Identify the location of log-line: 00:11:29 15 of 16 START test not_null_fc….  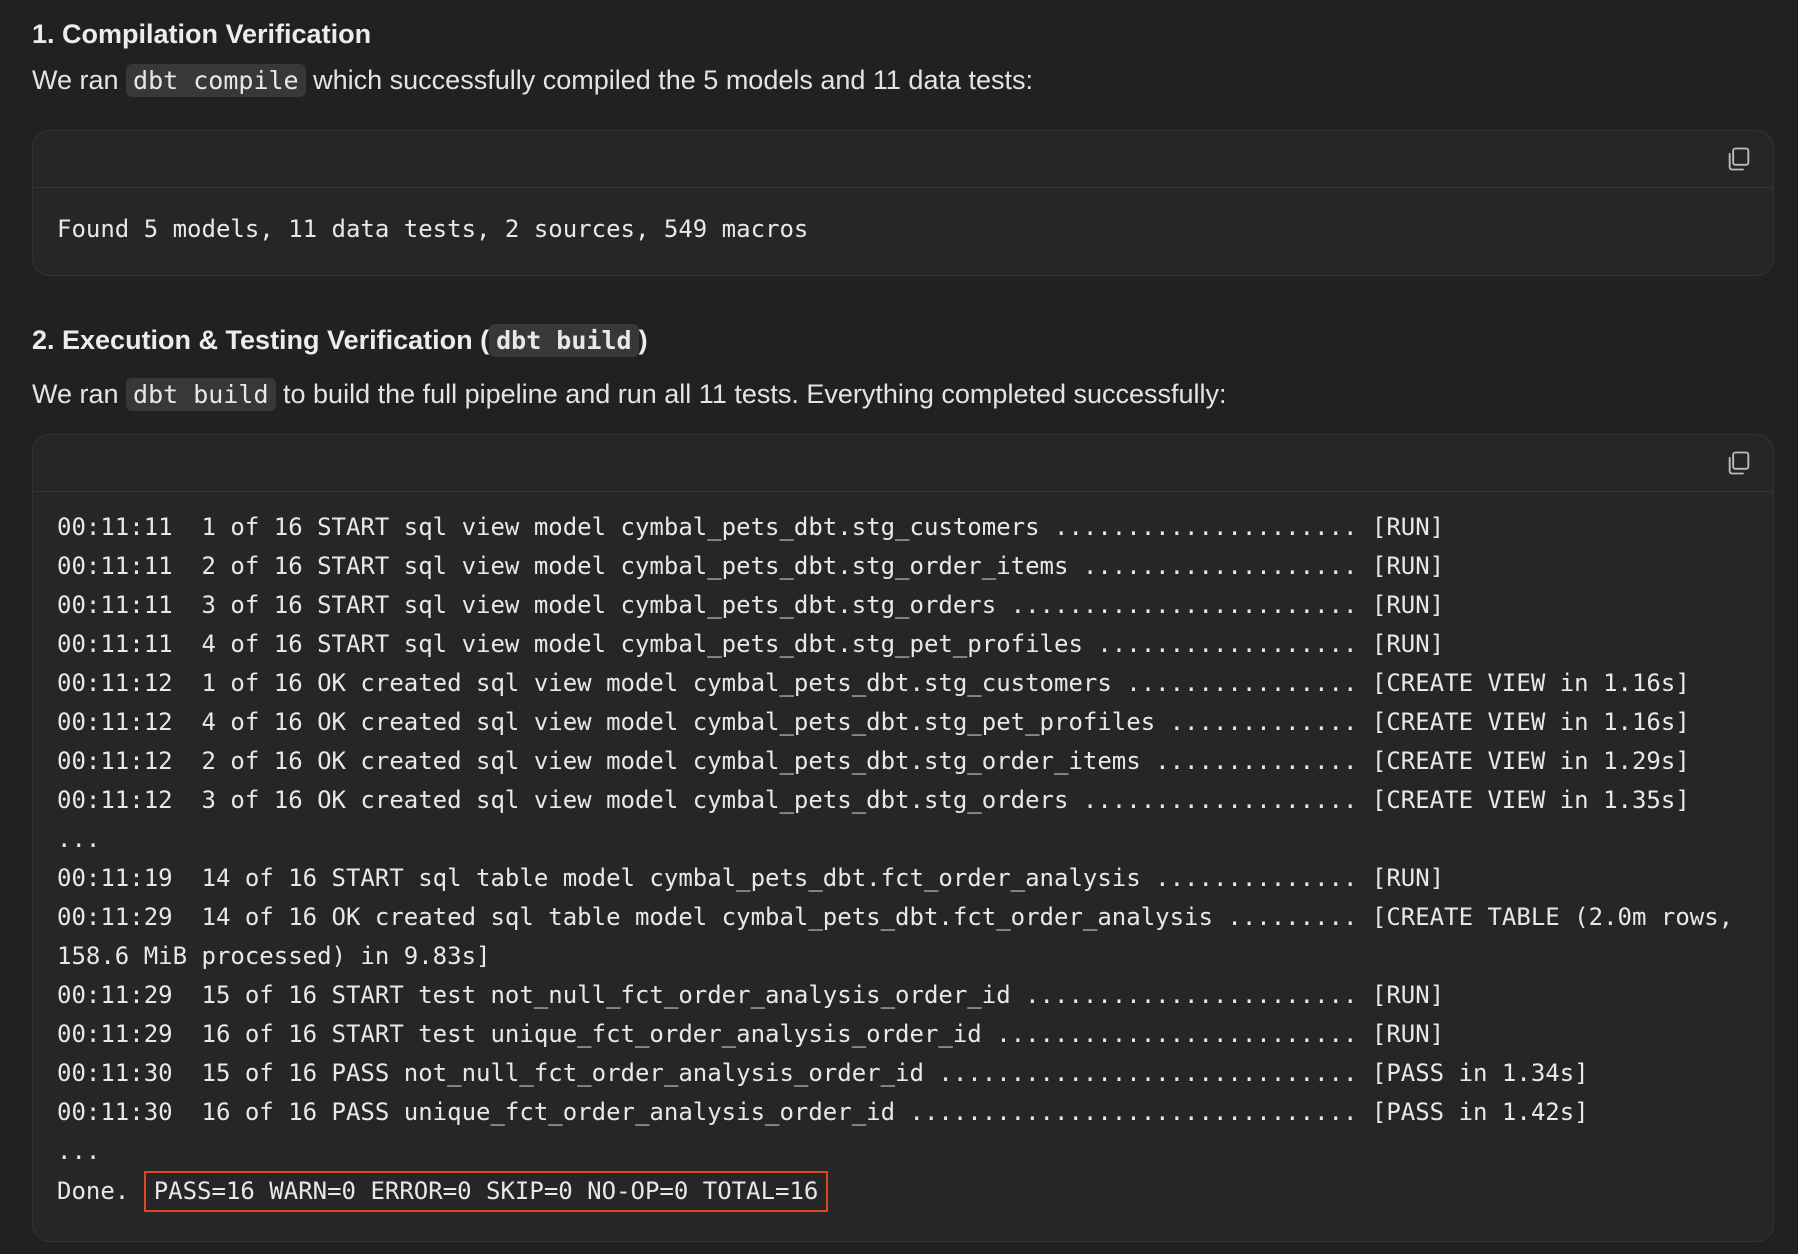
(751, 995).